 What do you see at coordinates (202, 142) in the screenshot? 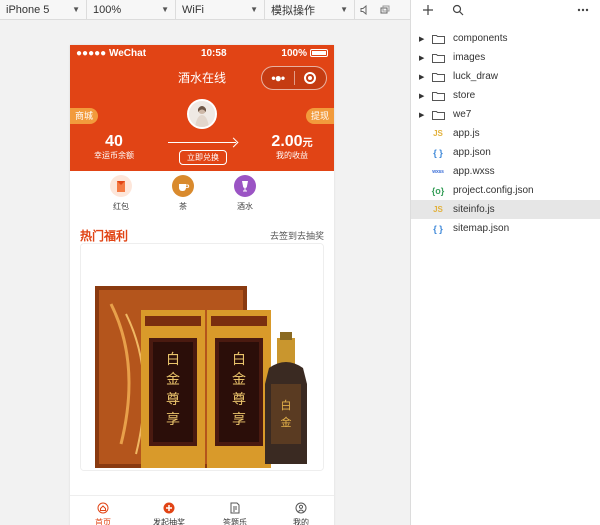
I see `exchange-arrow-icon` at bounding box center [202, 142].